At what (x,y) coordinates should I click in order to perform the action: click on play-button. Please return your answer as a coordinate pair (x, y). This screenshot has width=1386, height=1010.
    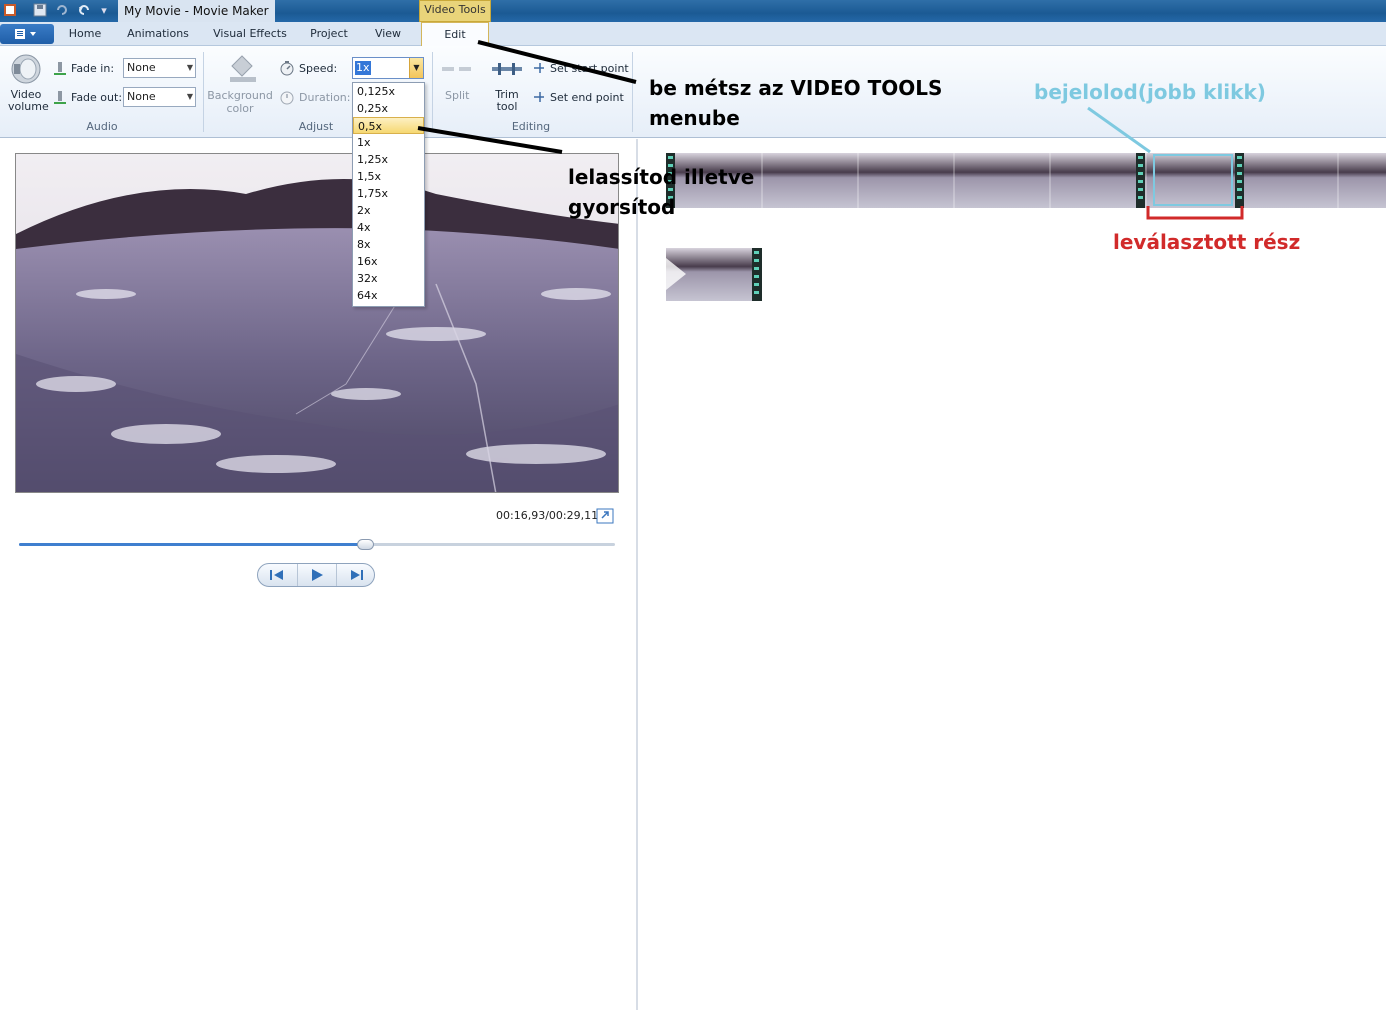
    Looking at the image, I should click on (316, 575).